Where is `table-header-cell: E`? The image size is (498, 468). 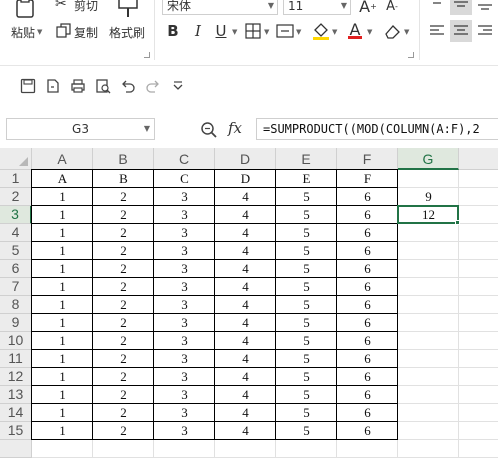 table-header-cell: E is located at coordinates (306, 179).